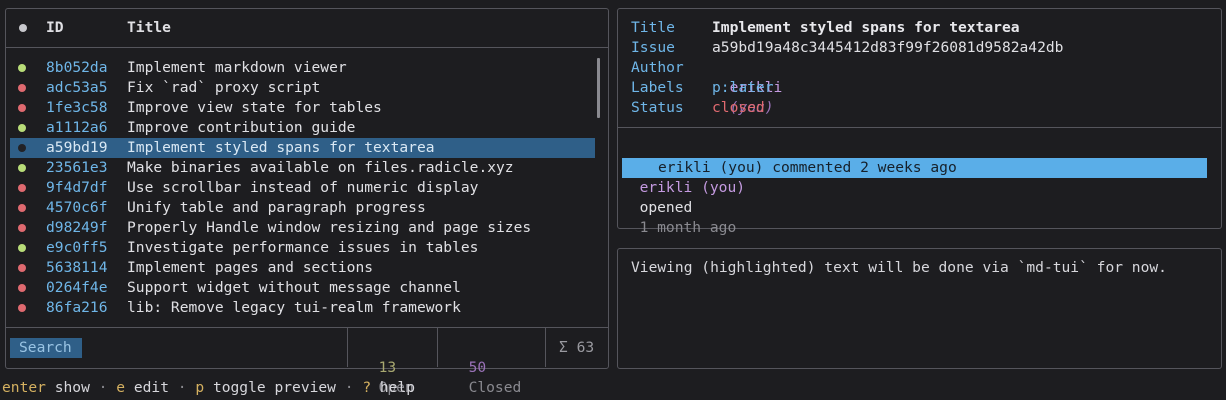 The image size is (1226, 400). I want to click on shortcut-key: e, so click(121, 387).